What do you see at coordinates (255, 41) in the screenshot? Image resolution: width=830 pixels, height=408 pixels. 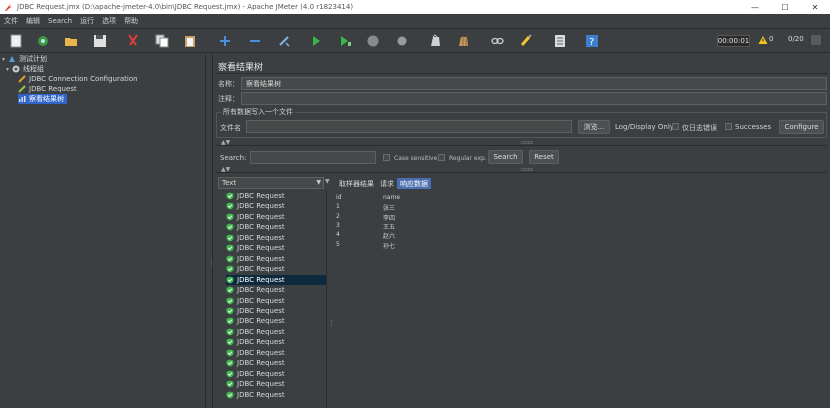 I see `collapse-icon` at bounding box center [255, 41].